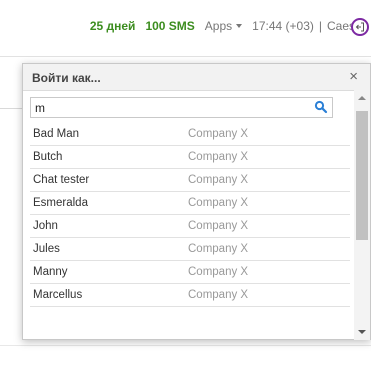  What do you see at coordinates (56, 134) in the screenshot?
I see `user-name-cell: Bad Man` at bounding box center [56, 134].